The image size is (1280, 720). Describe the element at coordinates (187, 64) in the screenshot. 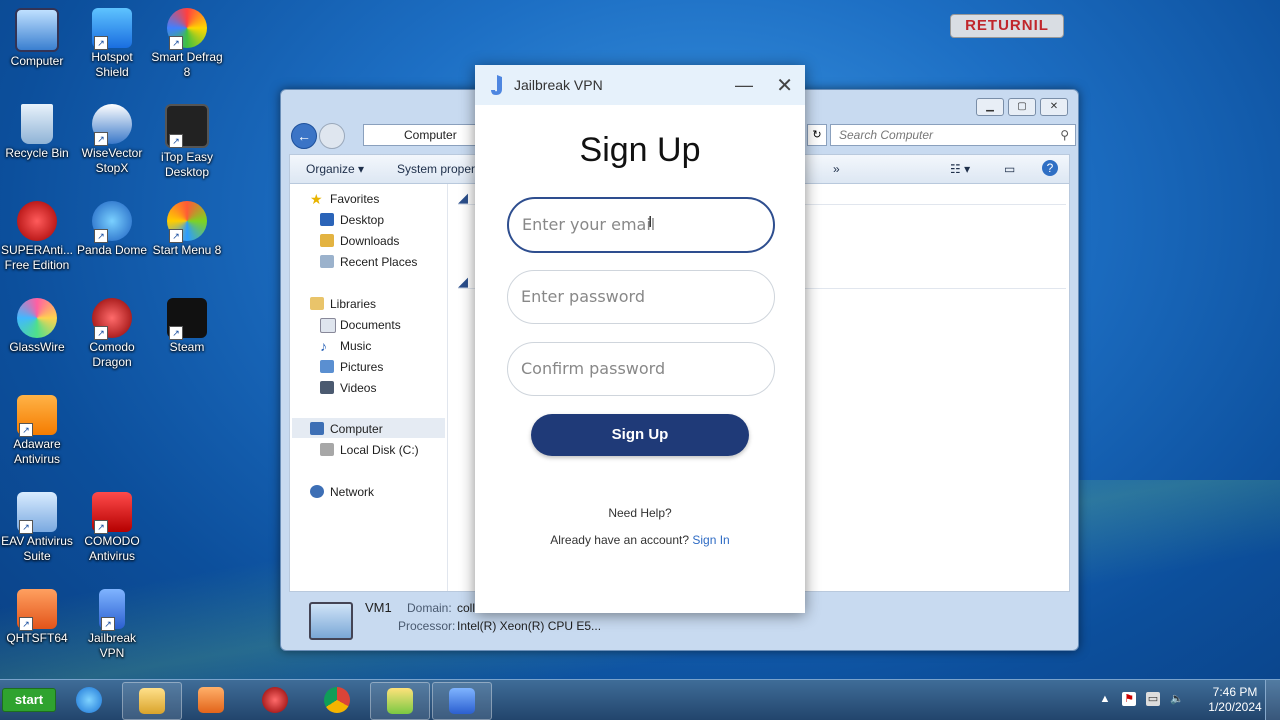

I see `desktop-icon-label: Smart Defrag 8` at that location.